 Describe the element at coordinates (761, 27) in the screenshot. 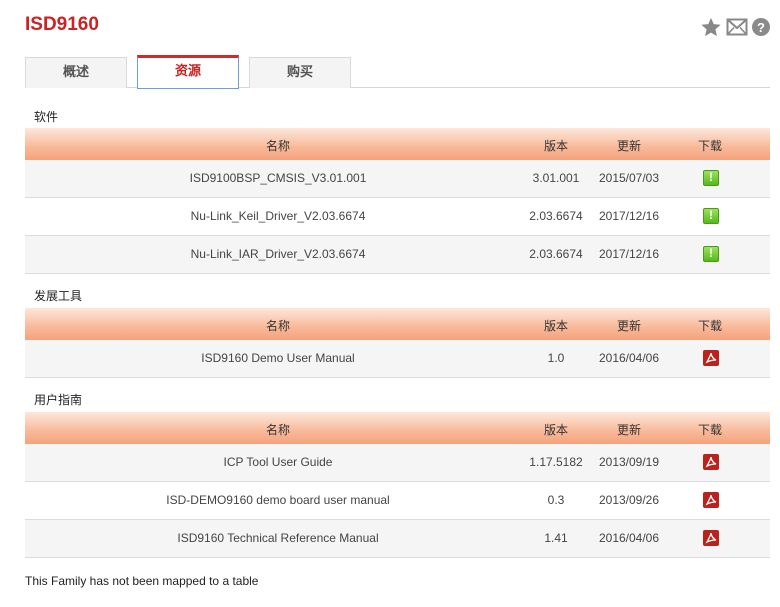

I see `help-icon: ?` at that location.